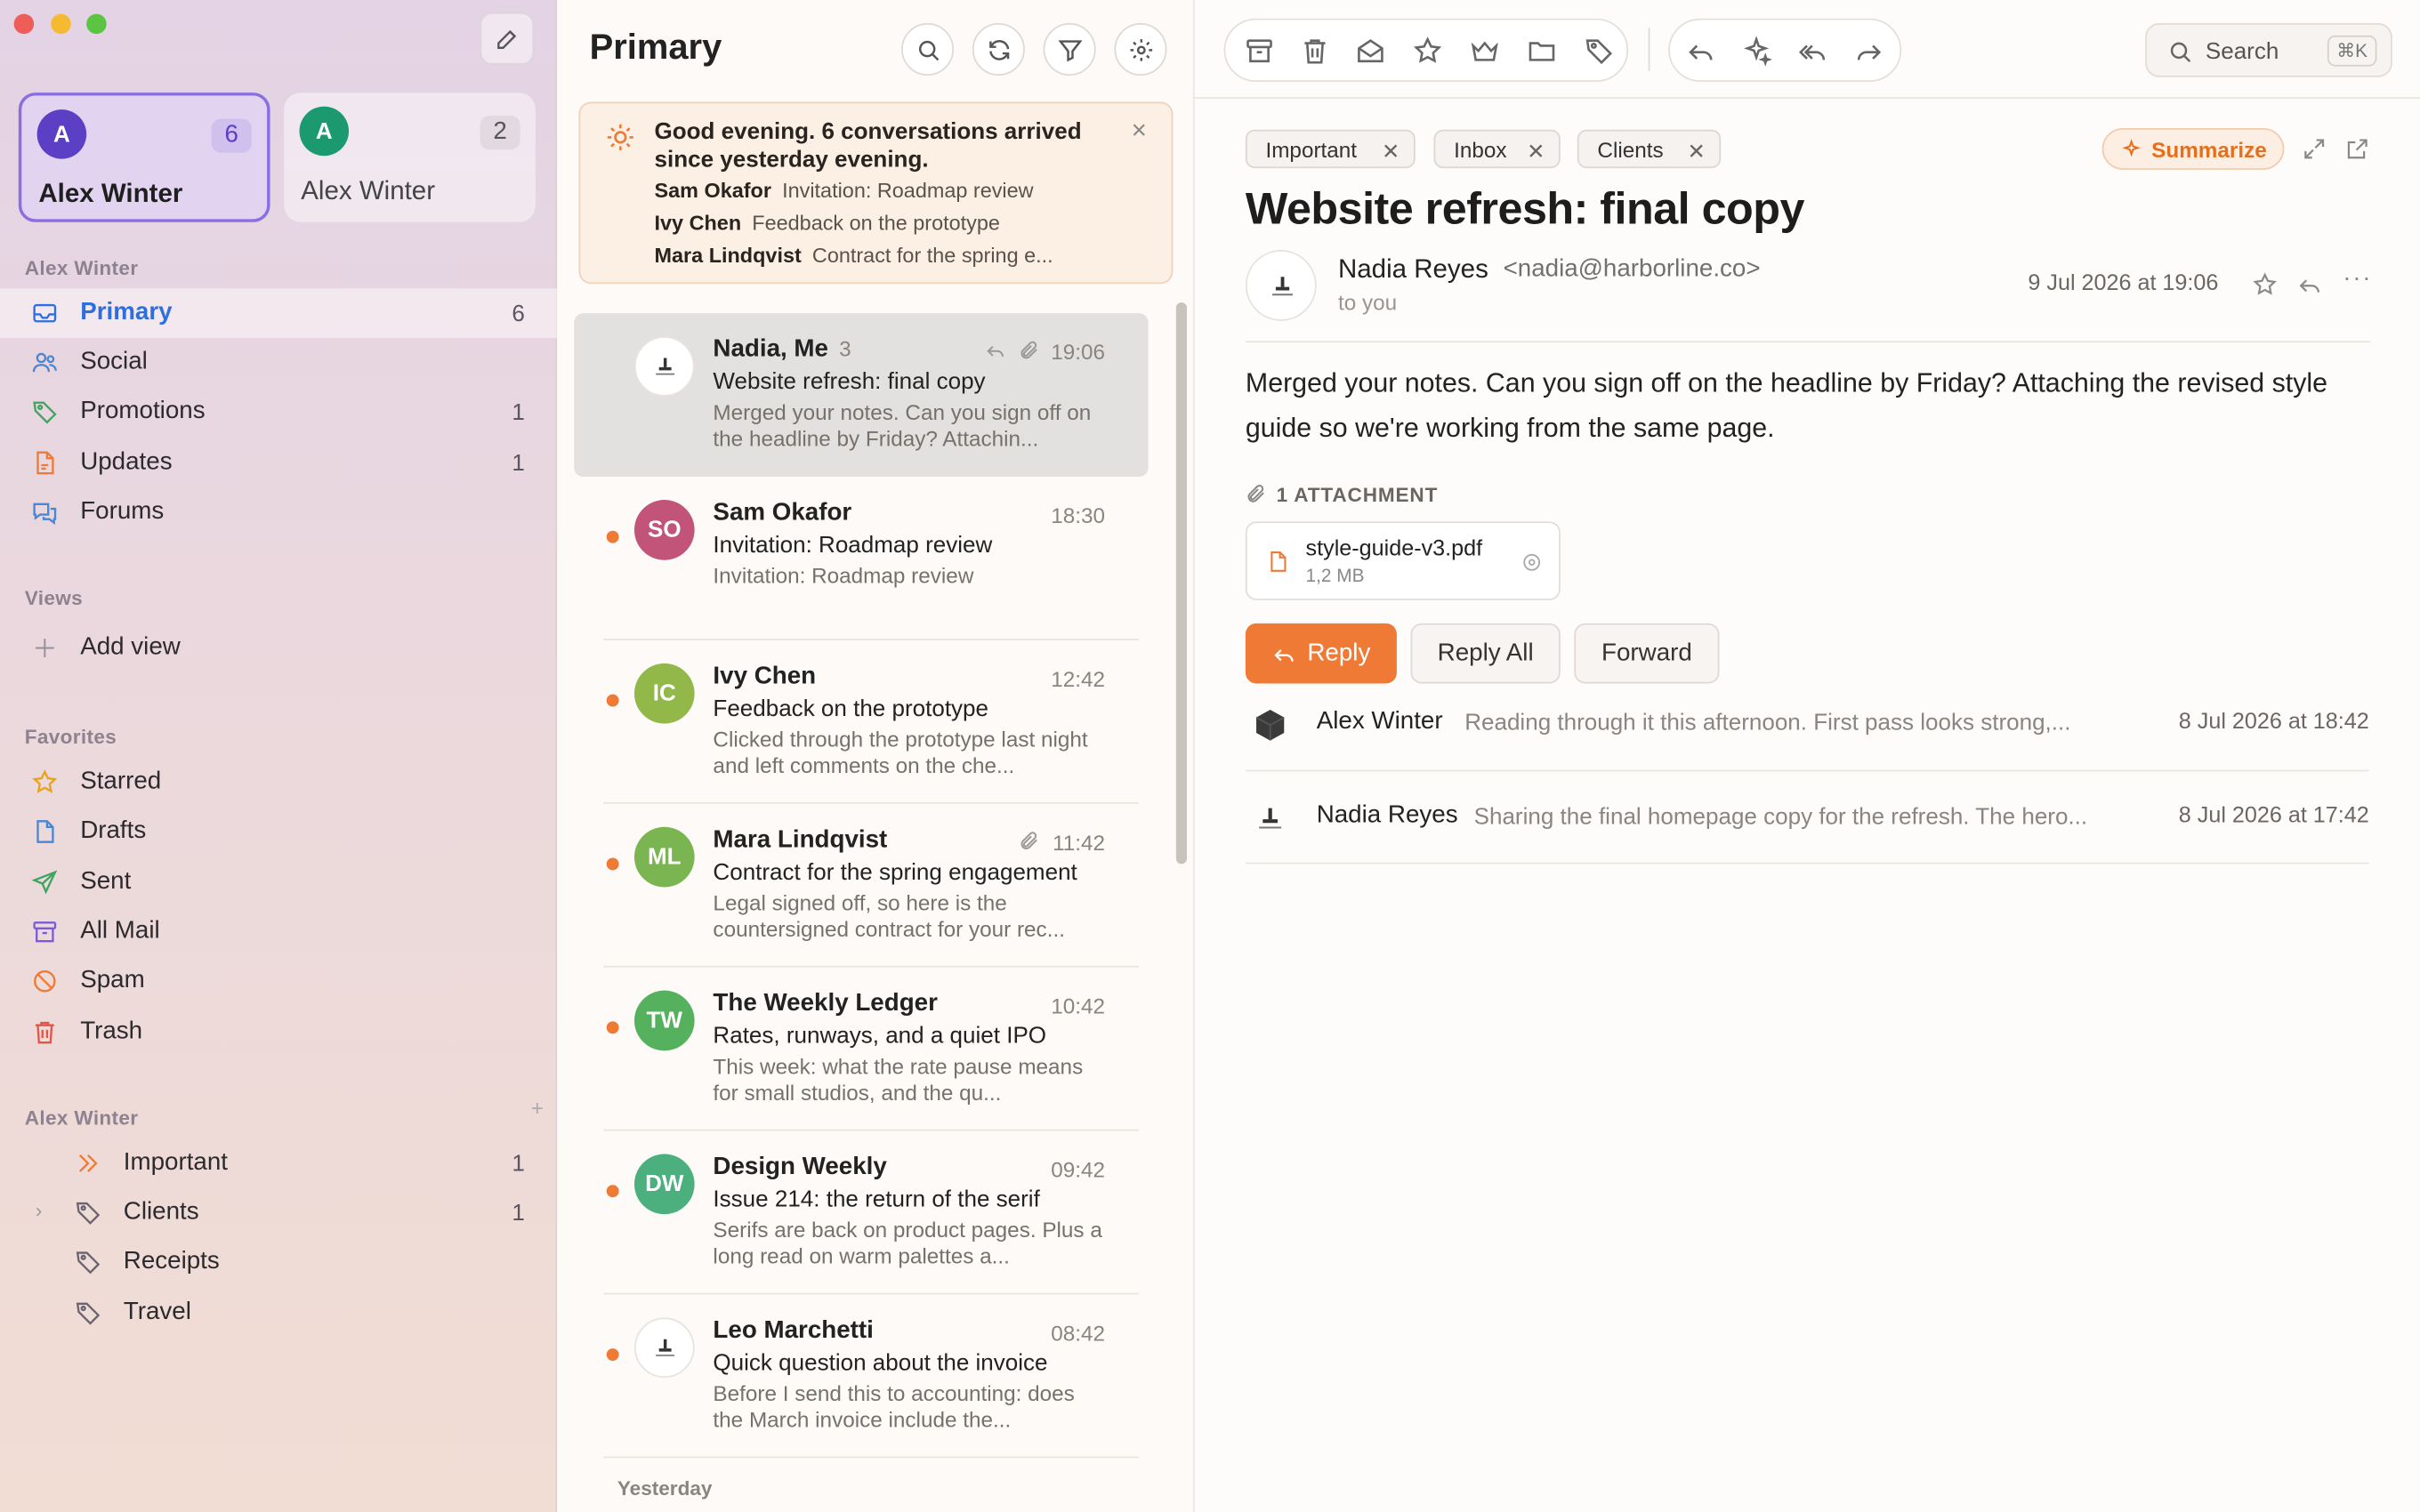 This screenshot has height=1512, width=2420. I want to click on spam-icon, so click(45, 982).